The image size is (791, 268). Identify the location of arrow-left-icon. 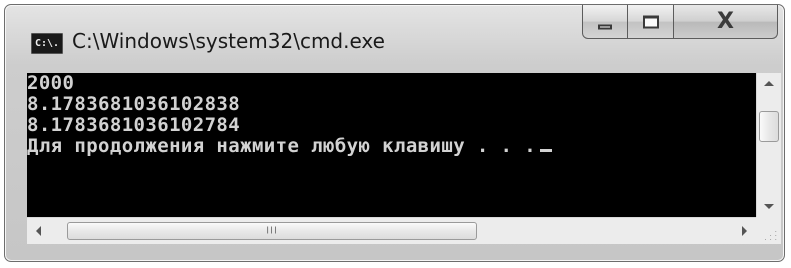
(38, 231).